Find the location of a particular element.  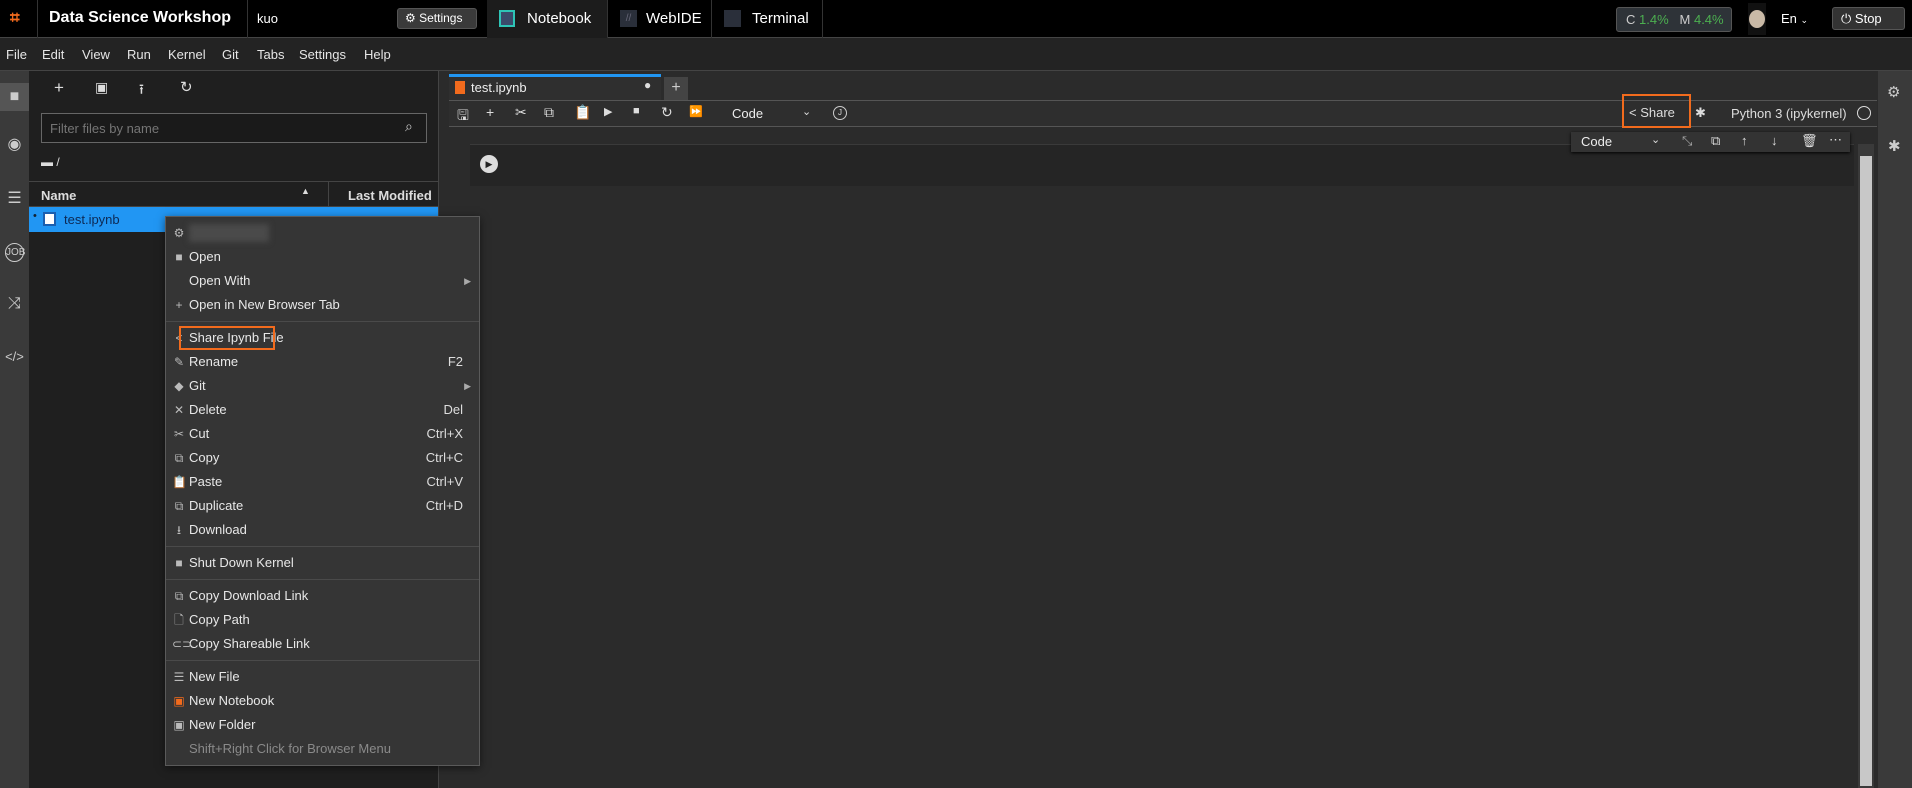

shortcut: Del is located at coordinates (453, 409).